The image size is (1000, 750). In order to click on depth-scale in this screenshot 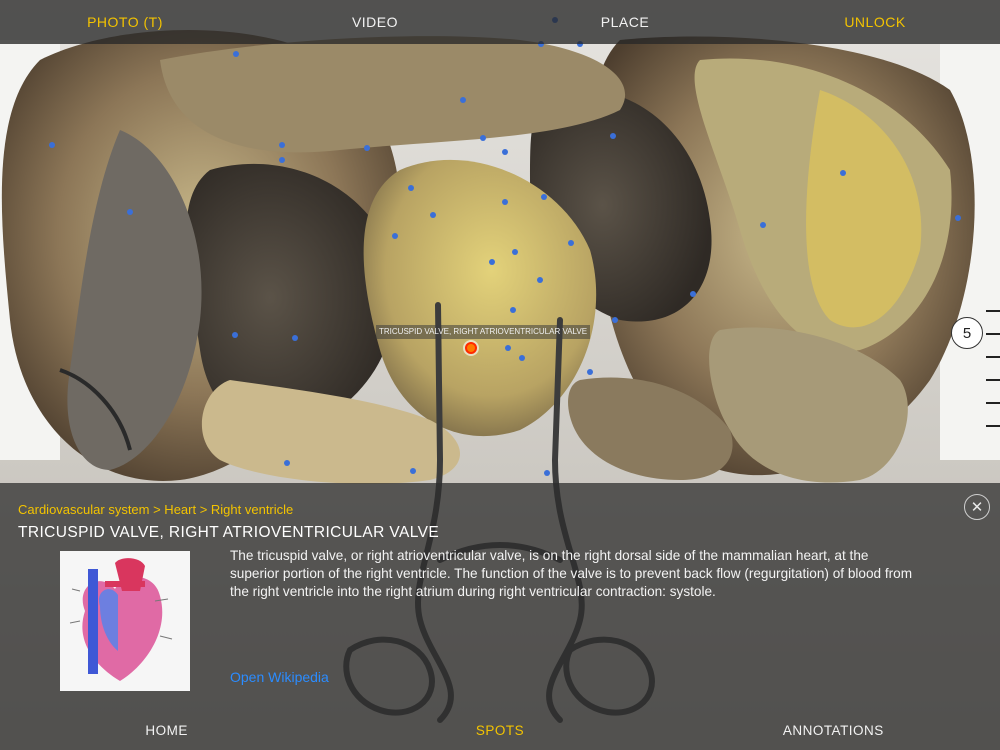, I will do `click(992, 370)`.